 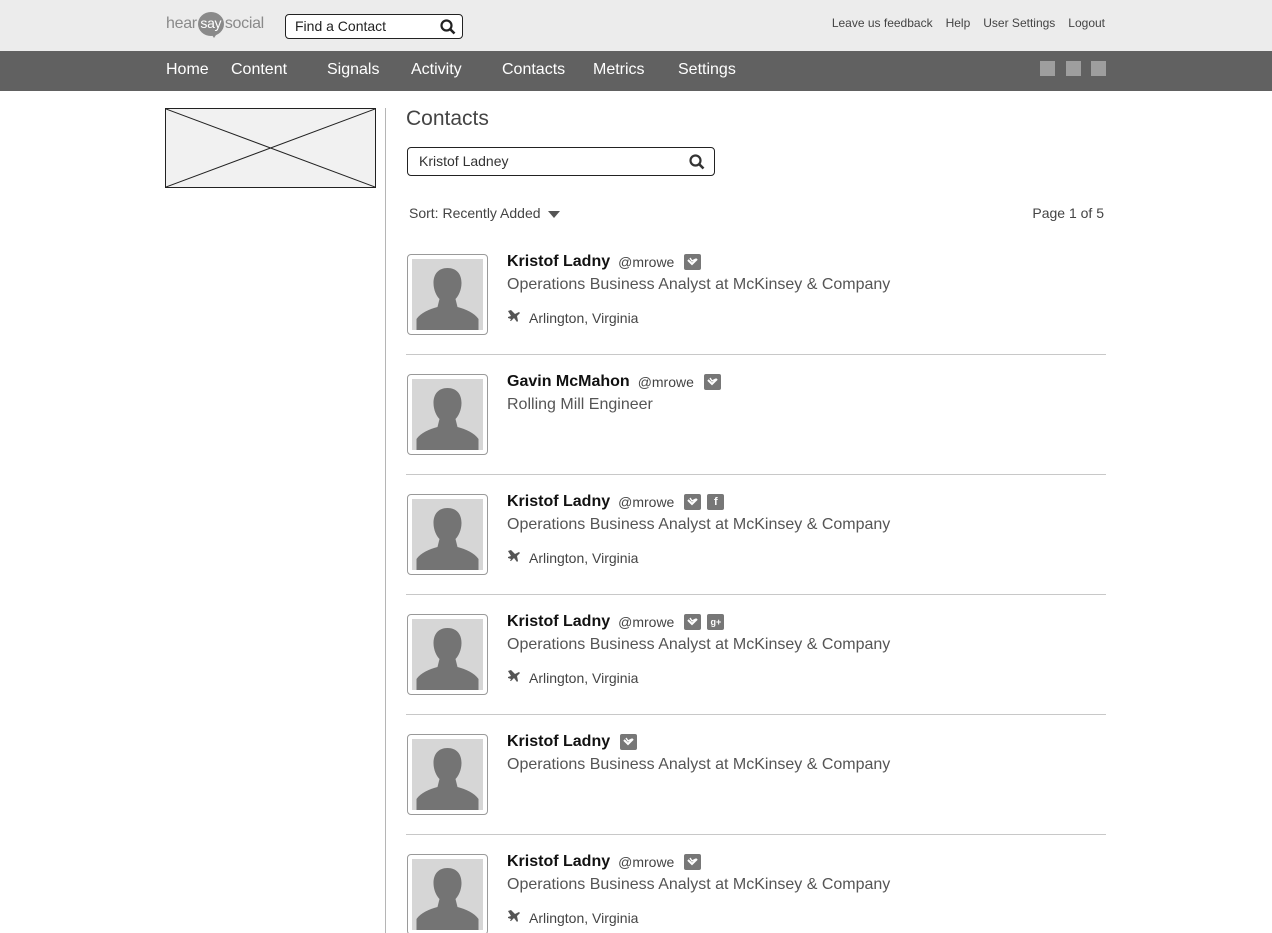 What do you see at coordinates (436, 70) in the screenshot?
I see `nav-activity: Activity` at bounding box center [436, 70].